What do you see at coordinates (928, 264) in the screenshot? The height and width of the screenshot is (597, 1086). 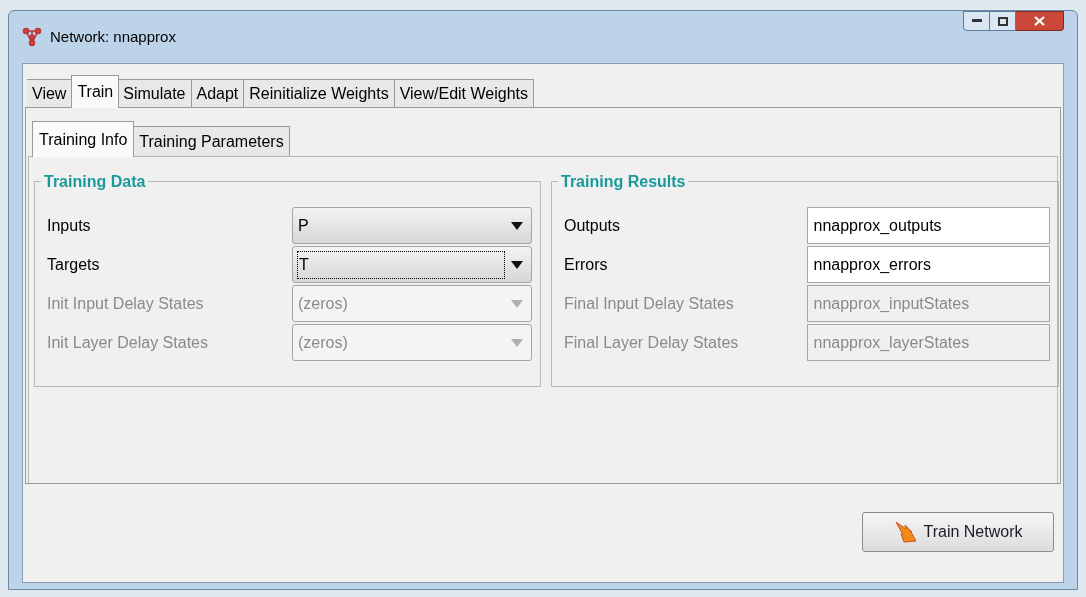 I see `text-field: nnapprox_errors` at bounding box center [928, 264].